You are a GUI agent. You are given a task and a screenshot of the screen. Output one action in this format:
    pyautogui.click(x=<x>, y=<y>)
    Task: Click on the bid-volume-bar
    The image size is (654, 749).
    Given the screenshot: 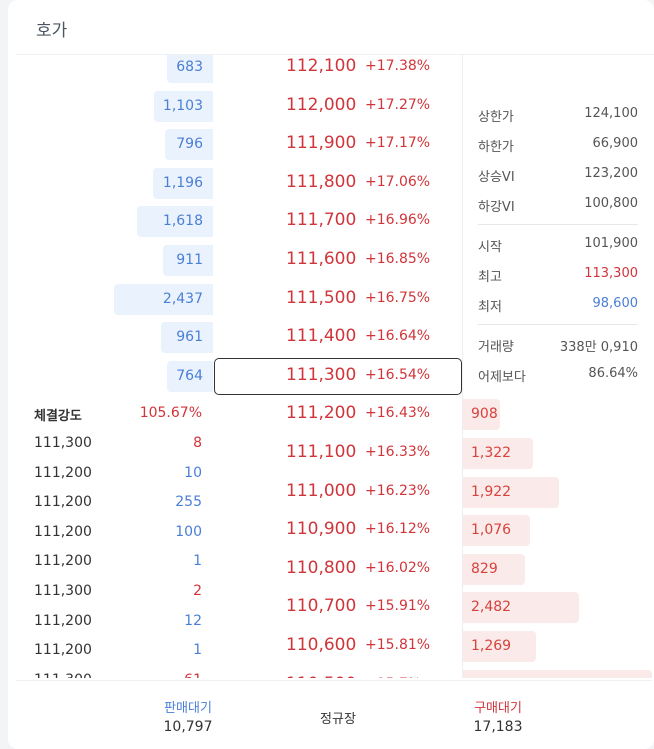 What is the action you would take?
    pyautogui.click(x=557, y=673)
    